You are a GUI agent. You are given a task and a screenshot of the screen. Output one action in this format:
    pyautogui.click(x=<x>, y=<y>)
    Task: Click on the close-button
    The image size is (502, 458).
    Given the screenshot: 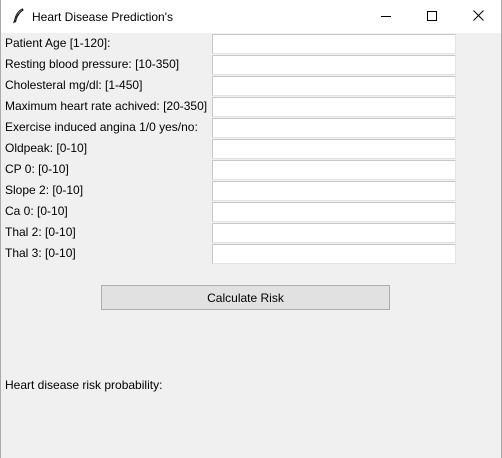 What is the action you would take?
    pyautogui.click(x=478, y=16)
    